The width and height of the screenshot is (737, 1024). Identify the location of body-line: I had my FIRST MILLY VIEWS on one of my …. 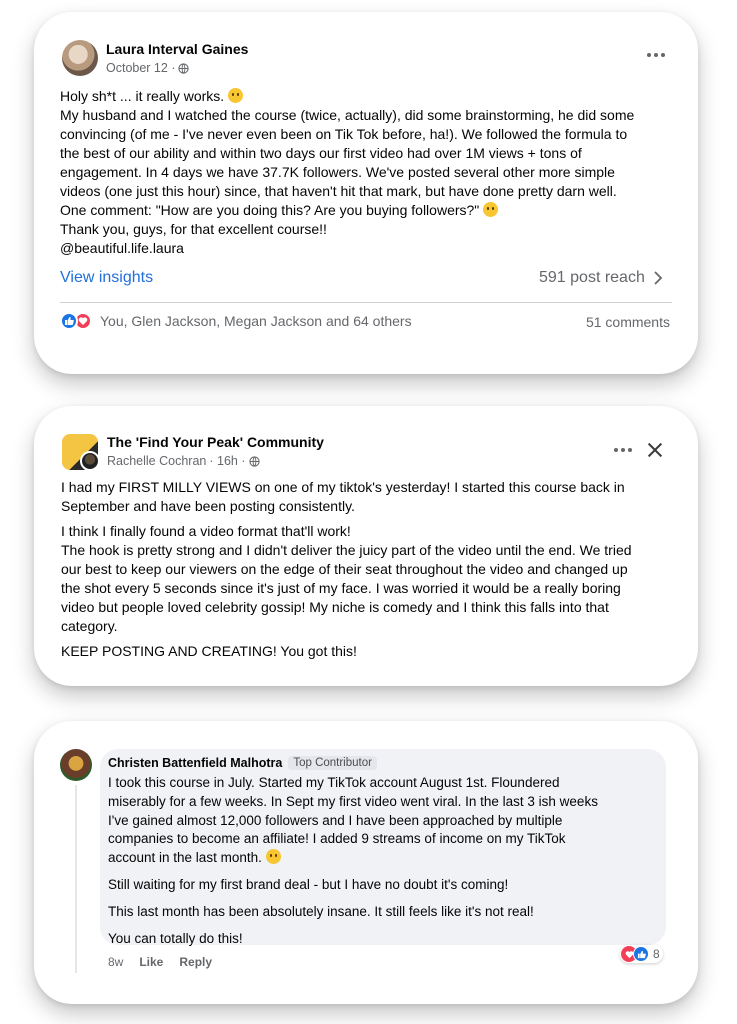
(343, 487).